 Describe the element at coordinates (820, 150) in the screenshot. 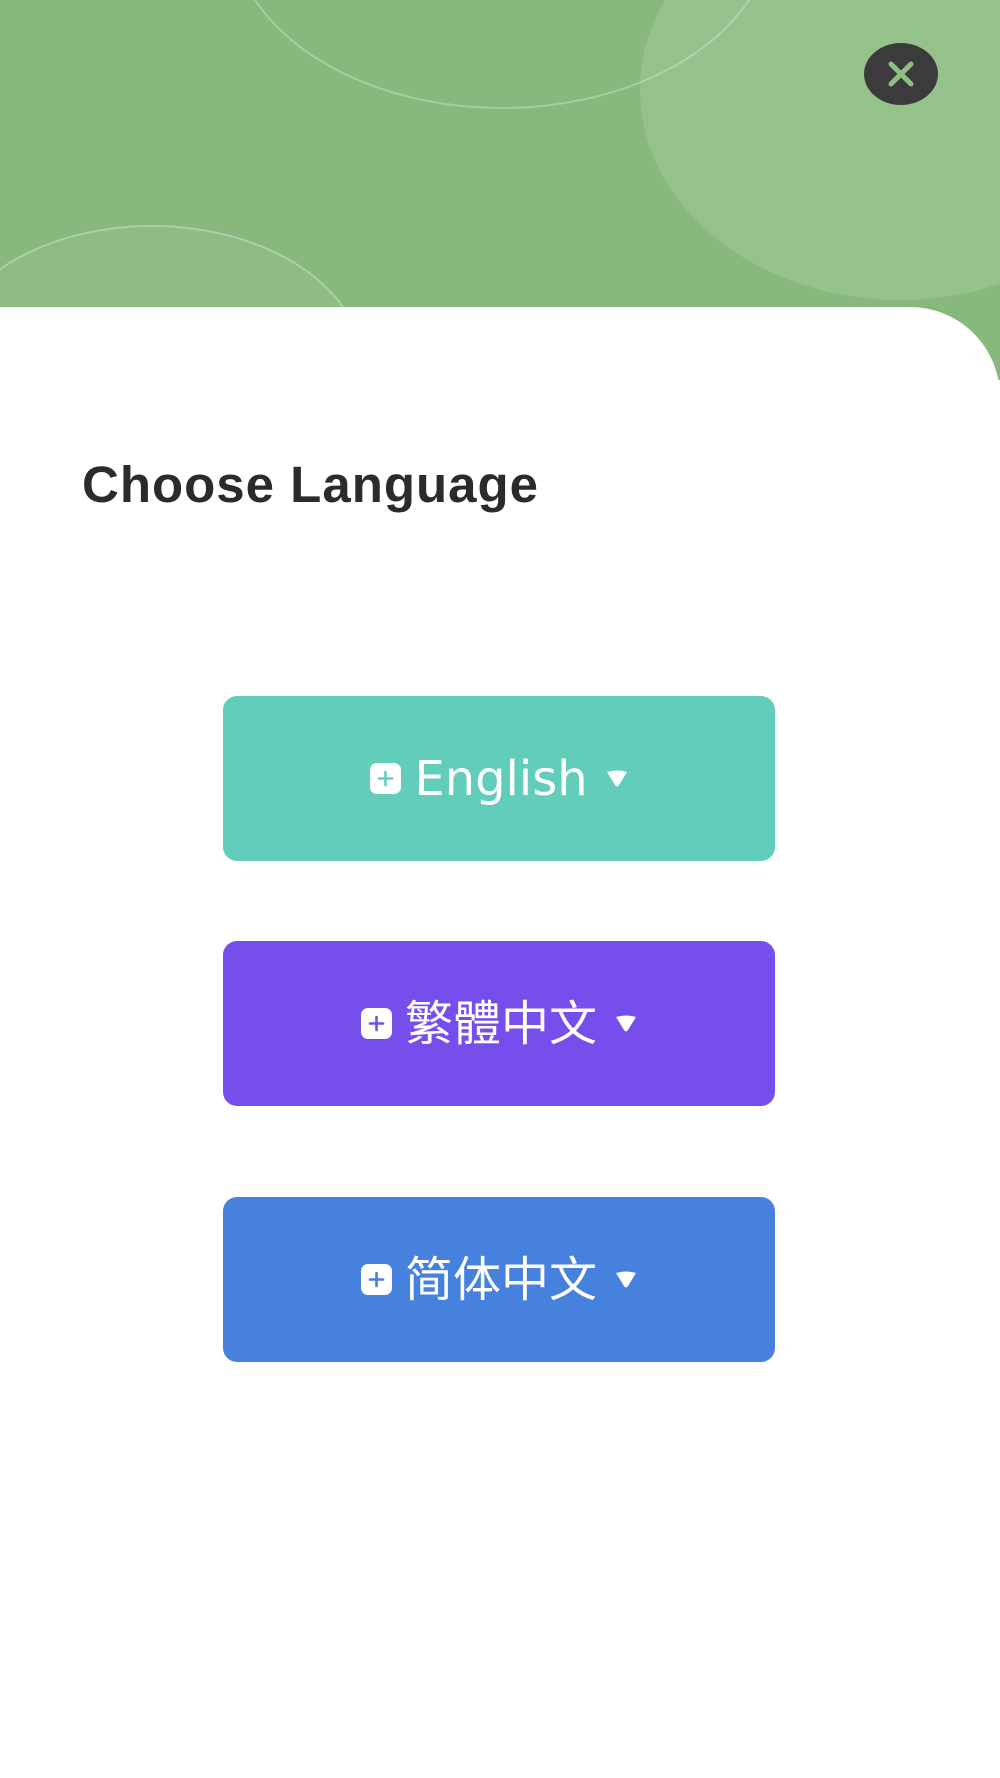

I see `decorative-circle` at that location.